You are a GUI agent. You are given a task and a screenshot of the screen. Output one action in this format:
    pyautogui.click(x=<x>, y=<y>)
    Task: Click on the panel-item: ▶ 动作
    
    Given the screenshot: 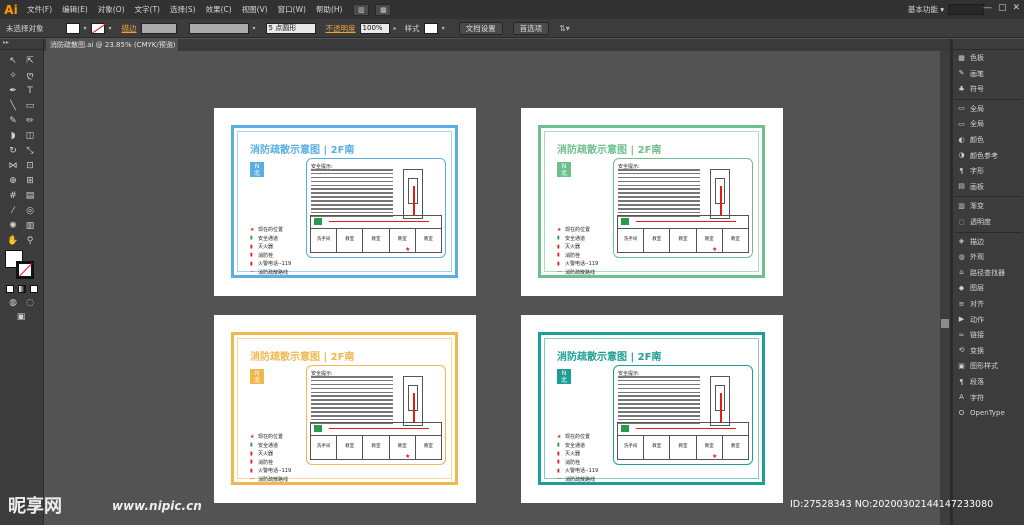 What is the action you would take?
    pyautogui.click(x=988, y=320)
    